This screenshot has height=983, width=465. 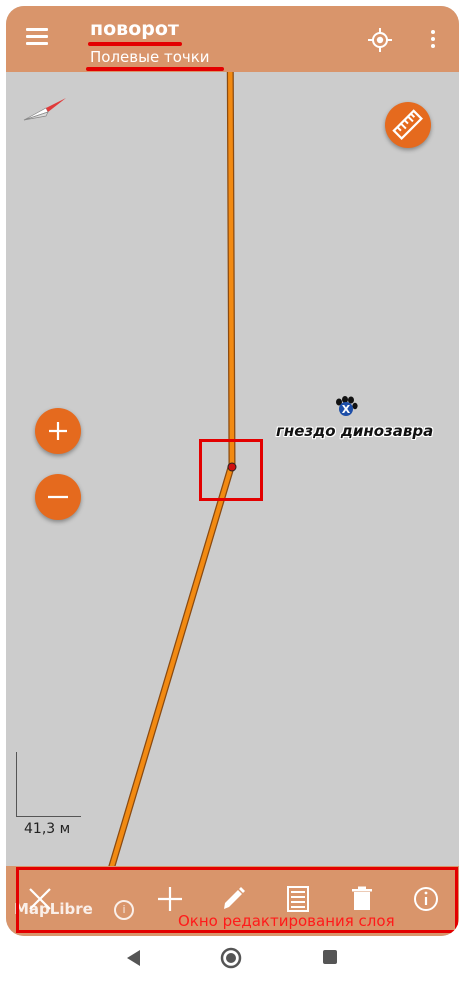 I want to click on minus-icon, so click(x=58, y=497).